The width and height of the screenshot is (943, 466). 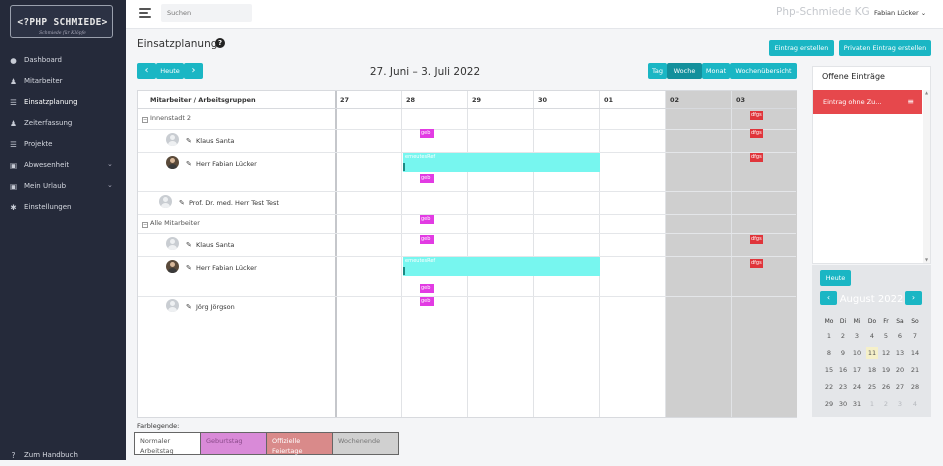 I want to click on logo: <?PHP SCHMIEDE> Schmiede für Klöpfe, so click(x=61, y=21).